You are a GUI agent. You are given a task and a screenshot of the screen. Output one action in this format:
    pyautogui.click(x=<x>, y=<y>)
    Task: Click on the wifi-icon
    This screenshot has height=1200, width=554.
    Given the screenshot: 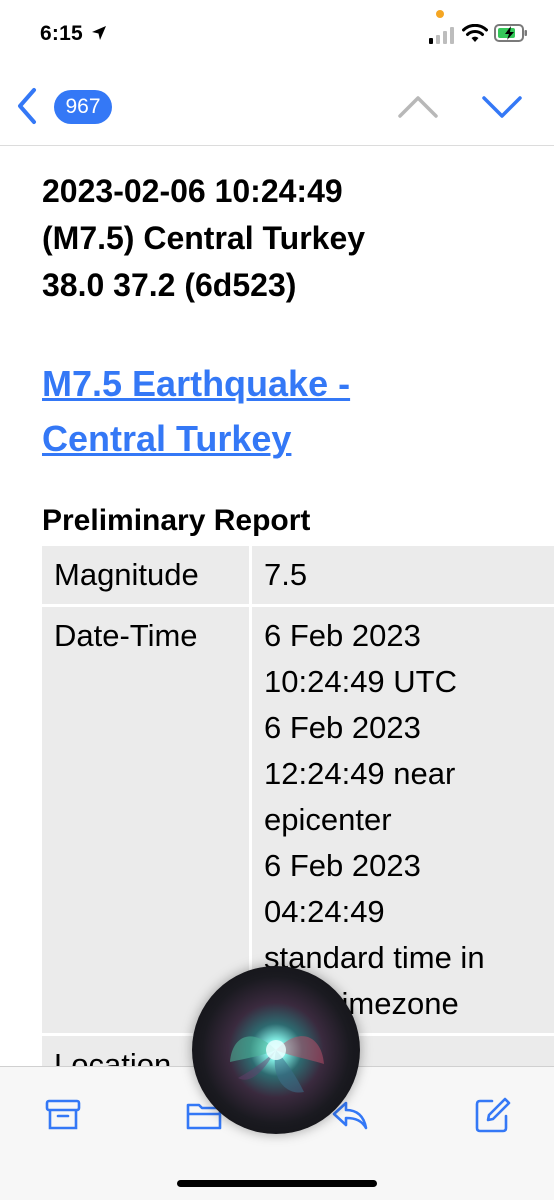 What is the action you would take?
    pyautogui.click(x=475, y=33)
    